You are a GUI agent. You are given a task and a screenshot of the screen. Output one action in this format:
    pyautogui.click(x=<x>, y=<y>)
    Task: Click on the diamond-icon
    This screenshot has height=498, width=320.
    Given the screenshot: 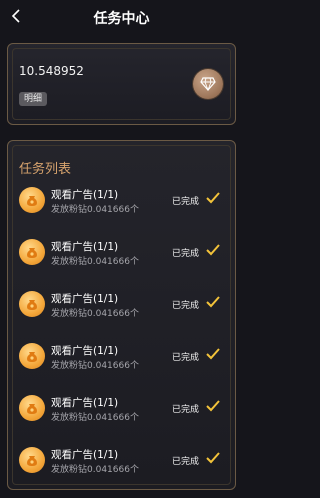 What is the action you would take?
    pyautogui.click(x=208, y=84)
    